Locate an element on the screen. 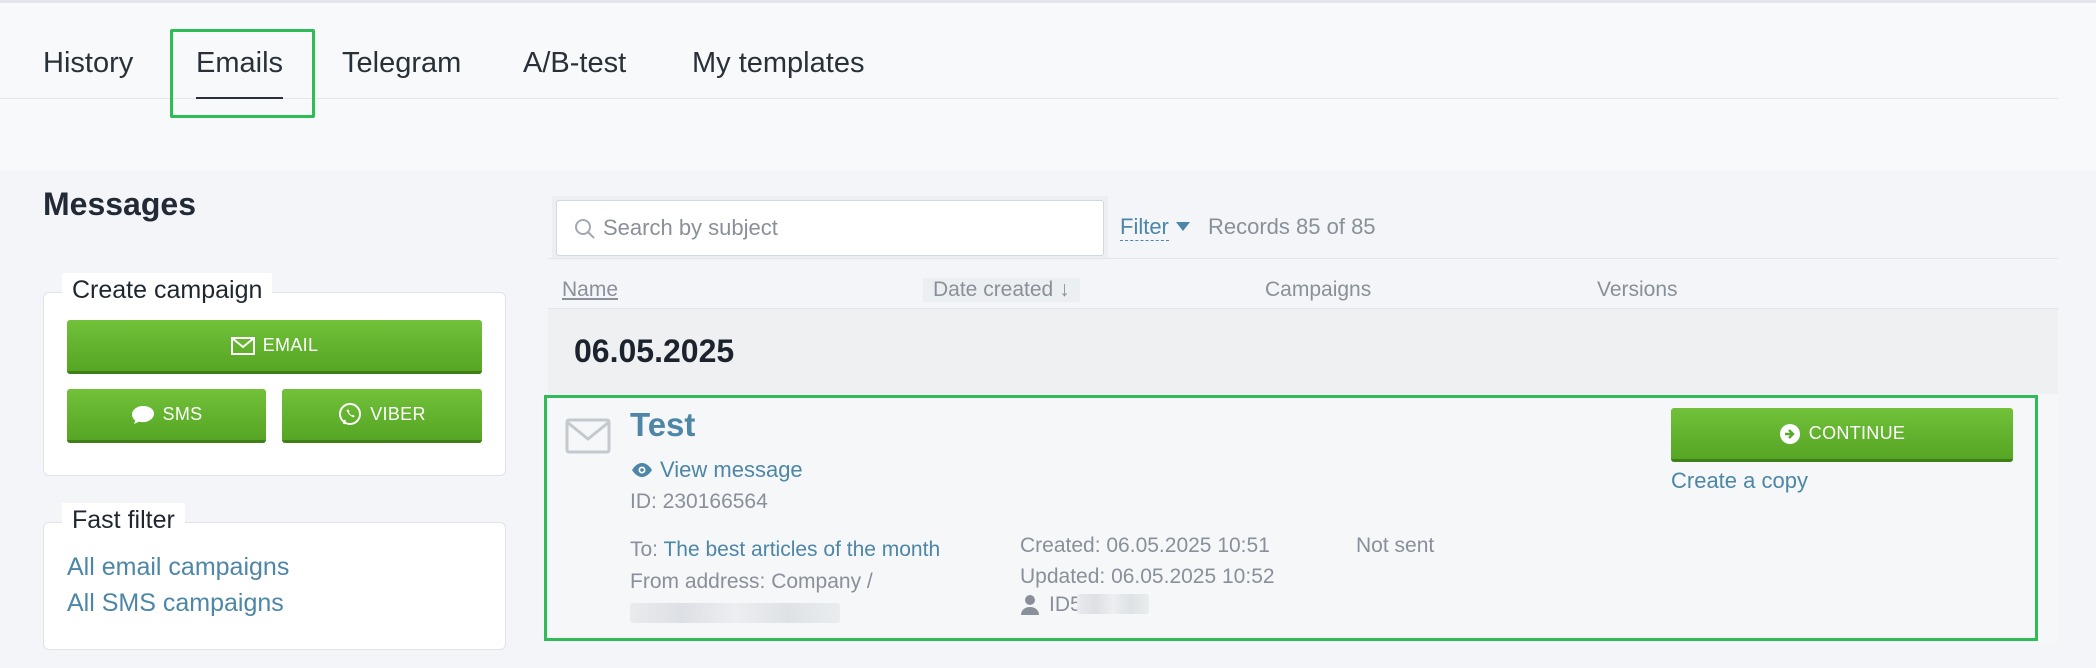 The height and width of the screenshot is (668, 2096). recipient-list-link: The best articles of the month is located at coordinates (801, 549).